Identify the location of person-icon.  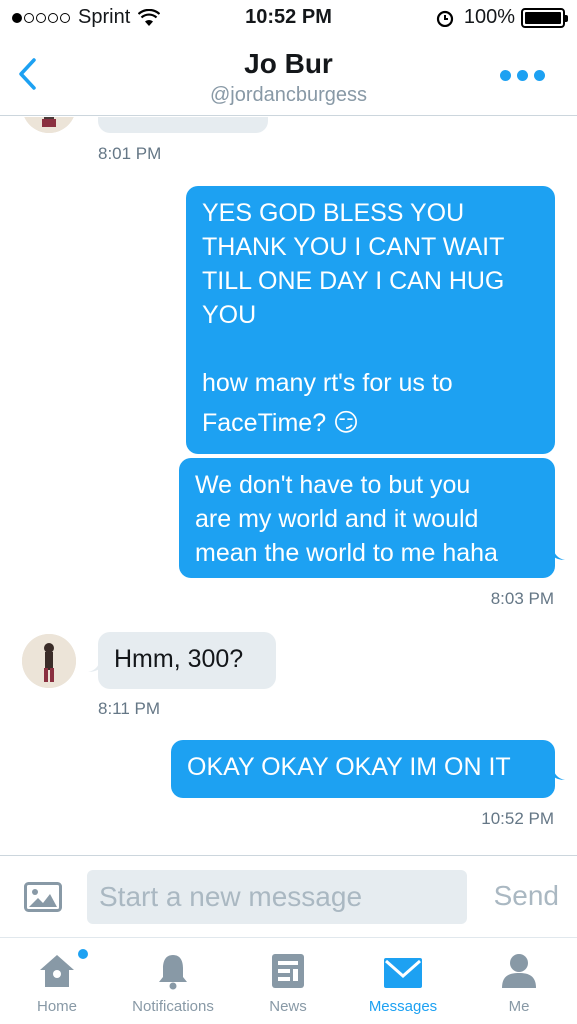
(519, 971).